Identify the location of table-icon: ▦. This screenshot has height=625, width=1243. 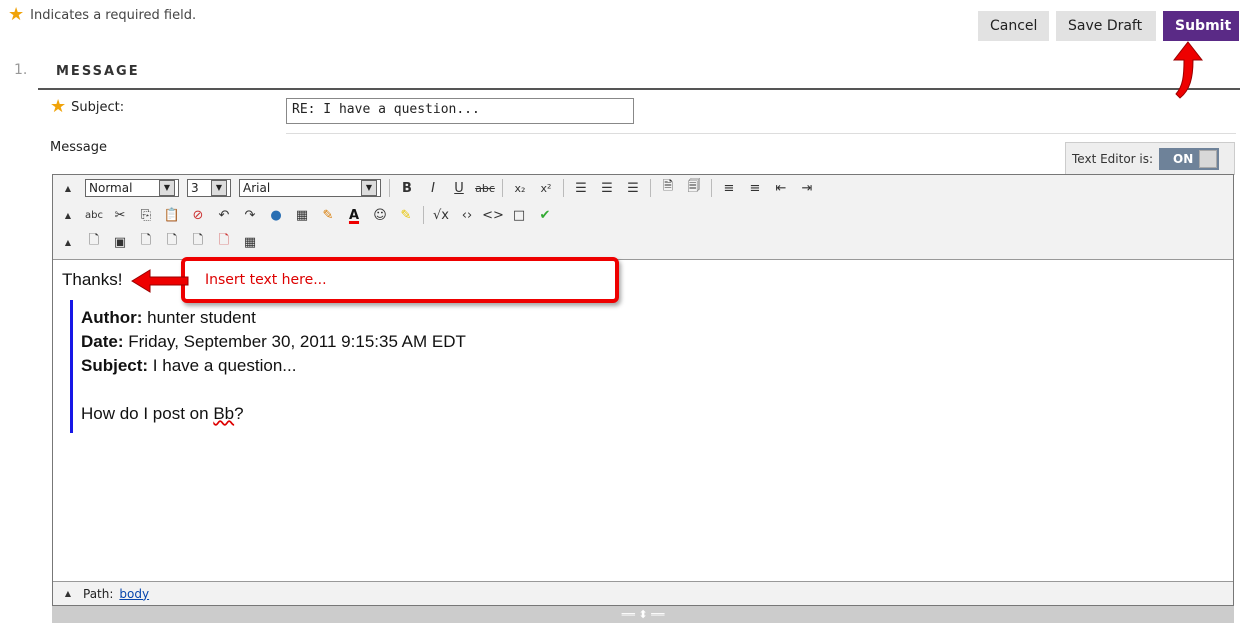
(302, 215).